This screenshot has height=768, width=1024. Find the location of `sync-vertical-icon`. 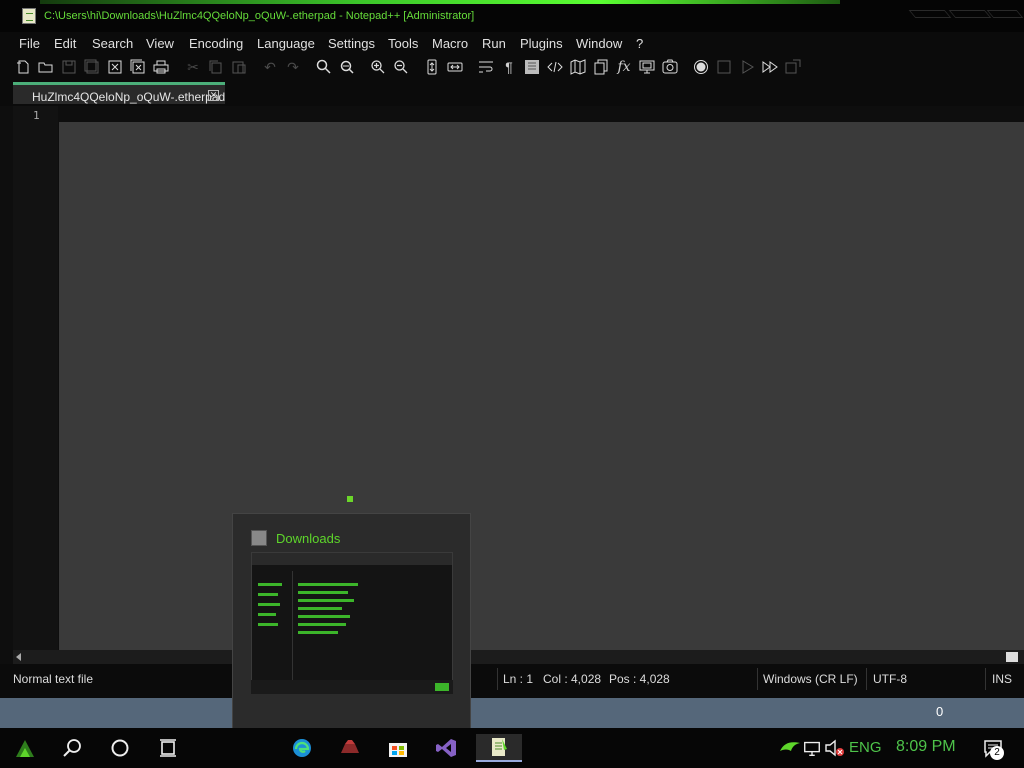

sync-vertical-icon is located at coordinates (432, 67).